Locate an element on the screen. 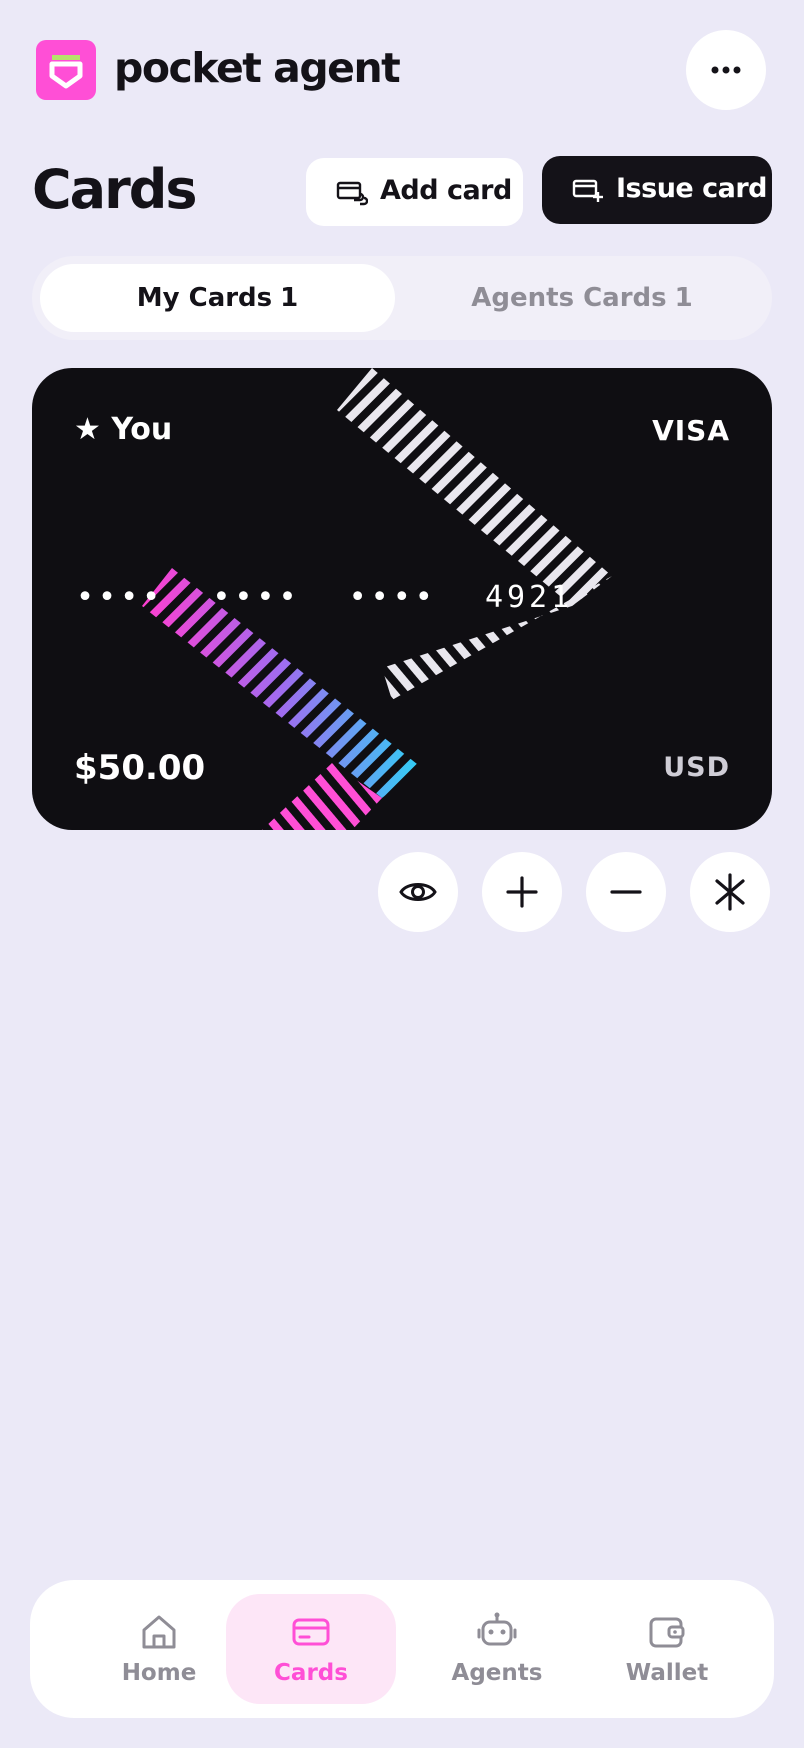 Image resolution: width=804 pixels, height=1748 pixels. card-tabs: My Cards 1 Agents Cards 1 is located at coordinates (402, 298).